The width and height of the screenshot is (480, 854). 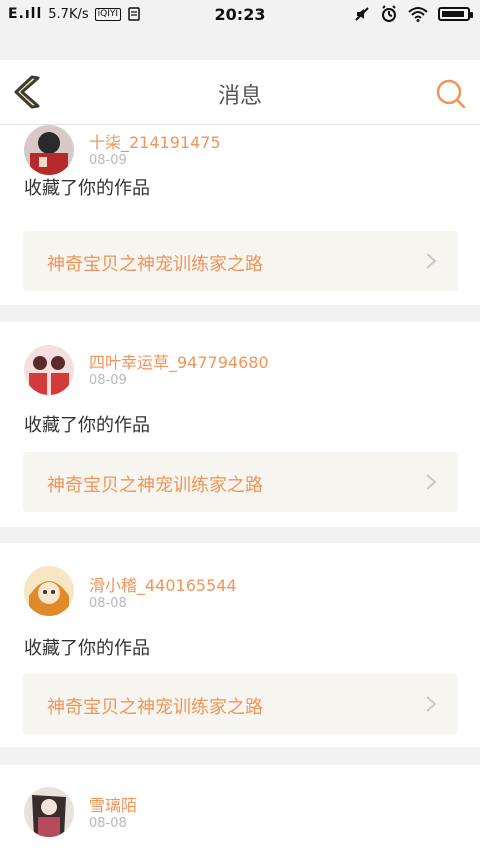 I want to click on message-card: 雪璃陌 08-08, so click(x=240, y=809).